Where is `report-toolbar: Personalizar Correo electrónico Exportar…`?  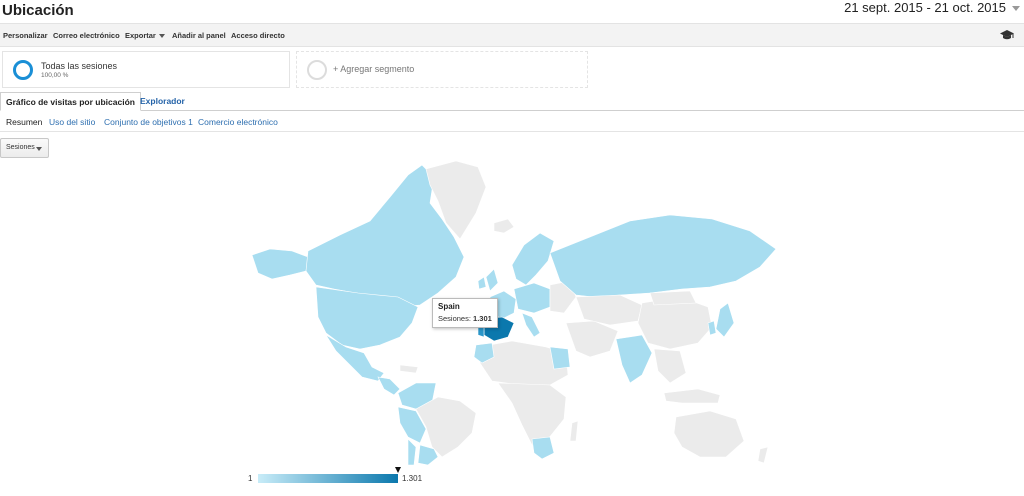 report-toolbar: Personalizar Correo electrónico Exportar… is located at coordinates (512, 35).